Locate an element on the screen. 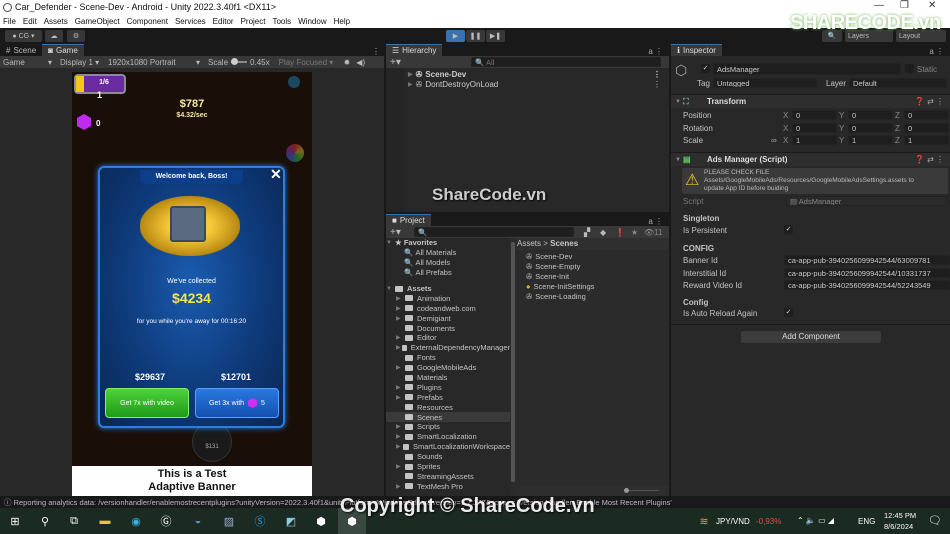 Image resolution: width=950 pixels, height=534 pixels. scale-y-input: 1 is located at coordinates (870, 140).